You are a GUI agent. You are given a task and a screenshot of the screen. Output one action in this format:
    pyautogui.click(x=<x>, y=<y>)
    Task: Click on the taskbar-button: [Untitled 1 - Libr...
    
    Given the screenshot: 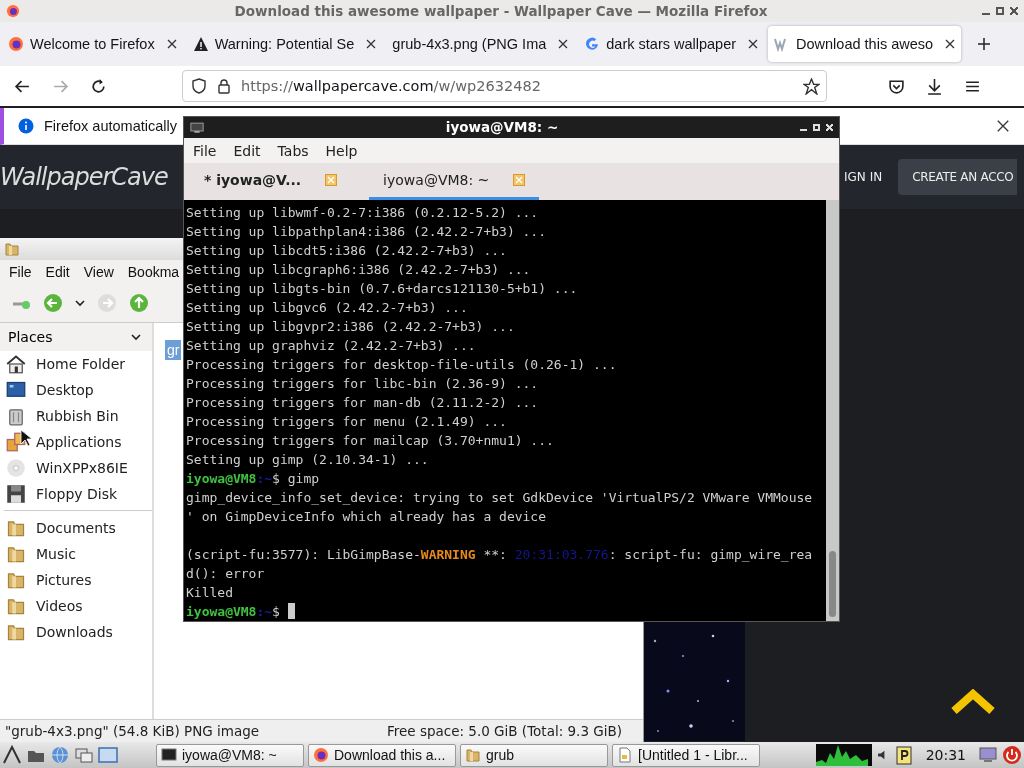 What is the action you would take?
    pyautogui.click(x=686, y=755)
    